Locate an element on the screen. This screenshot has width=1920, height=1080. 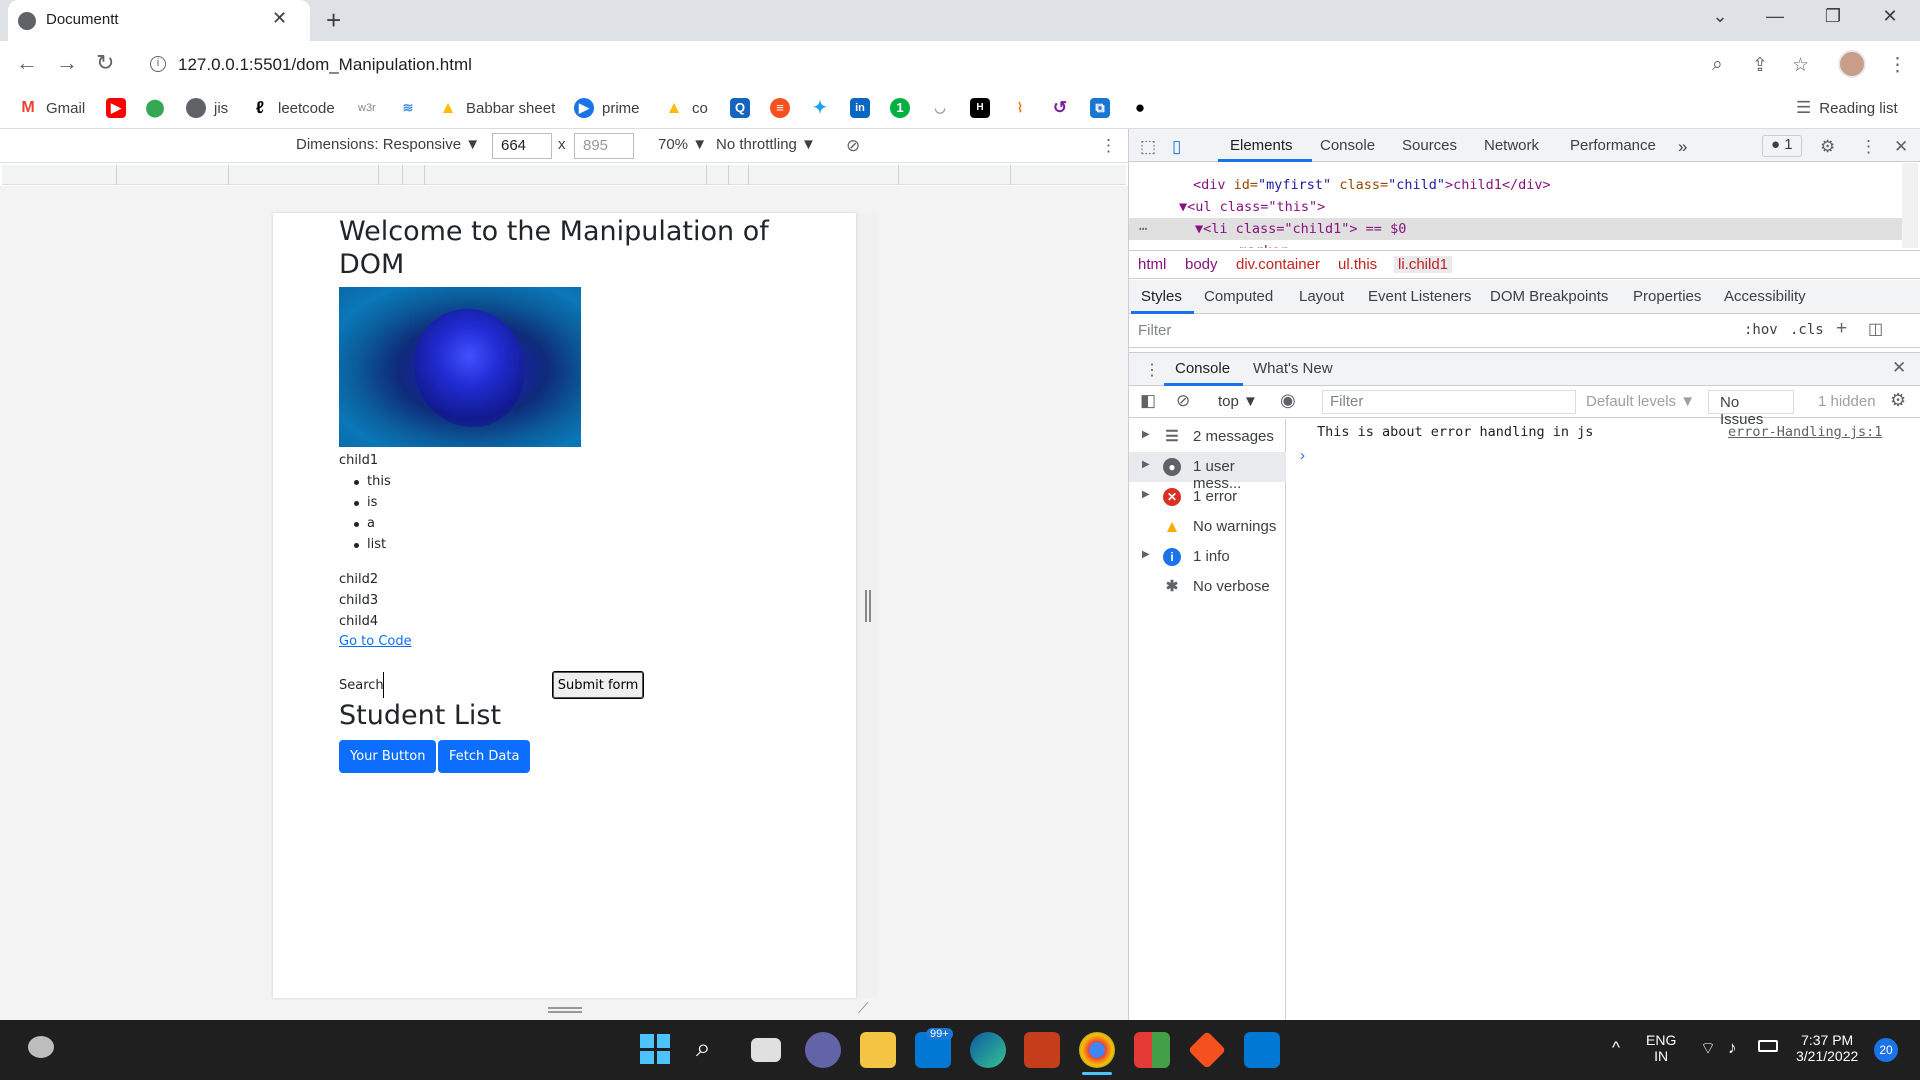
bookmark-app-icon: Q is located at coordinates (740, 108).